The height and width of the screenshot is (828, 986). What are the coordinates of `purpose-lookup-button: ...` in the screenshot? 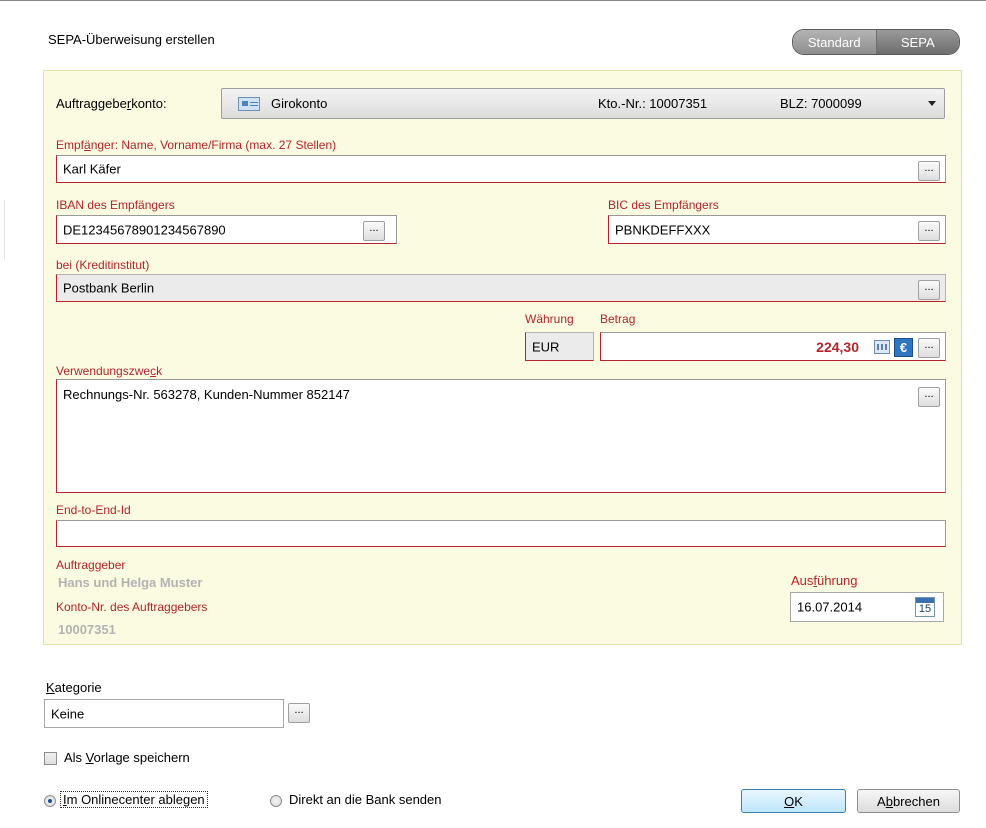 It's located at (929, 397).